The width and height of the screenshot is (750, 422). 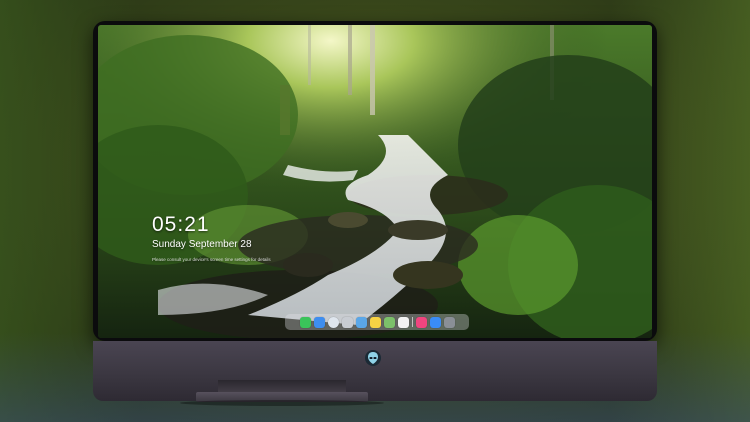 What do you see at coordinates (389, 322) in the screenshot?
I see `maps-icon` at bounding box center [389, 322].